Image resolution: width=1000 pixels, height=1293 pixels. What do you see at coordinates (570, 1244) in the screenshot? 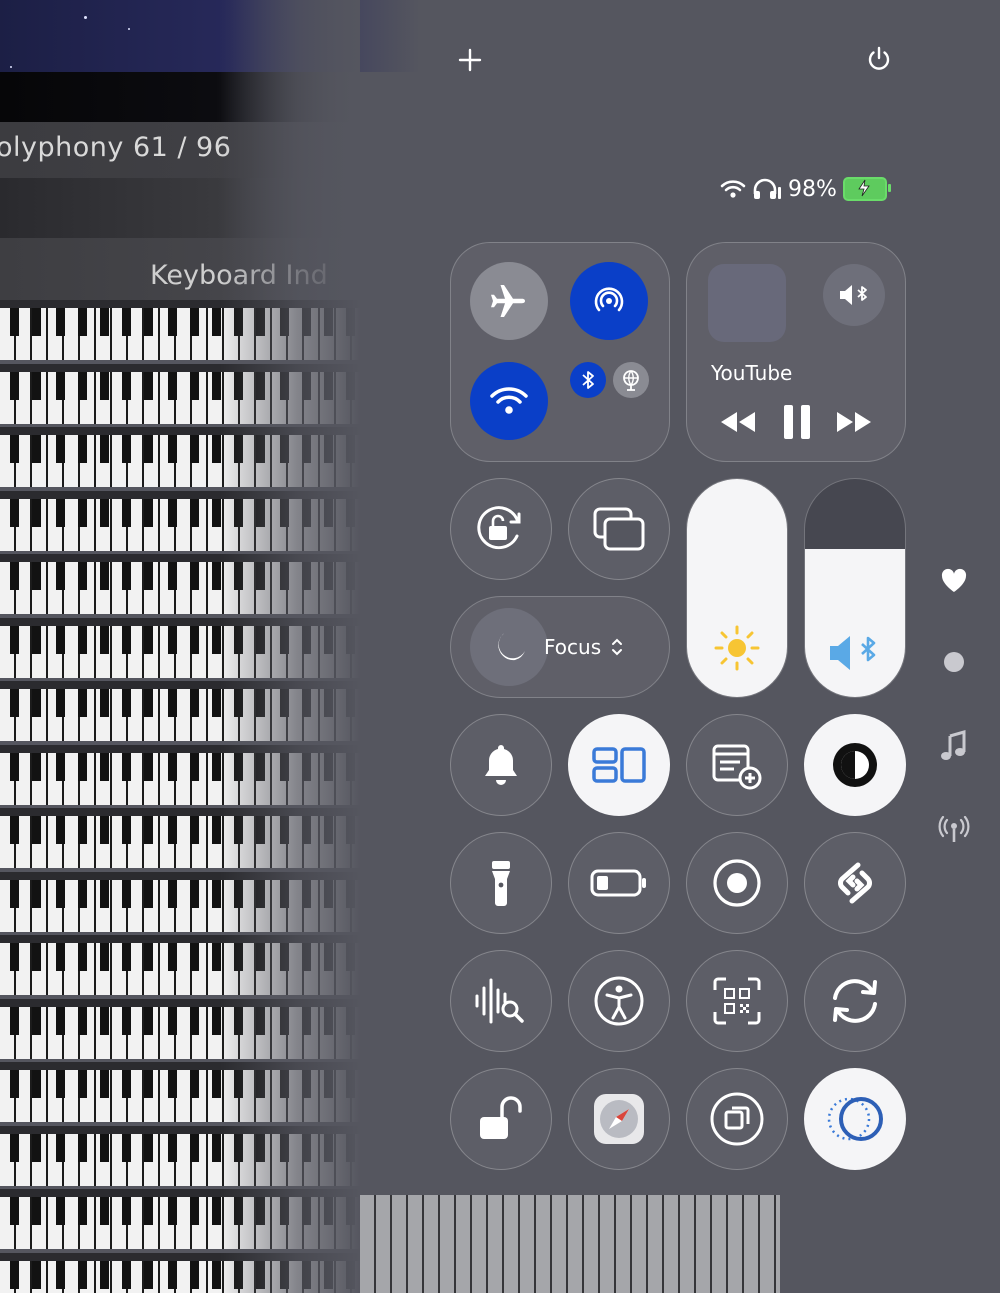
I see `keyboard-bottom-strip` at bounding box center [570, 1244].